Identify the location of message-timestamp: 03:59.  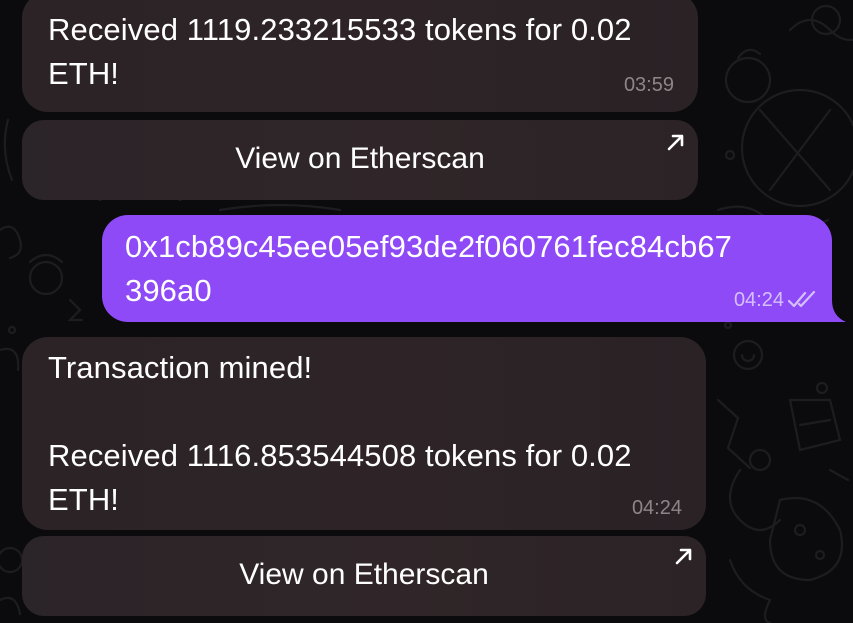
(648, 85).